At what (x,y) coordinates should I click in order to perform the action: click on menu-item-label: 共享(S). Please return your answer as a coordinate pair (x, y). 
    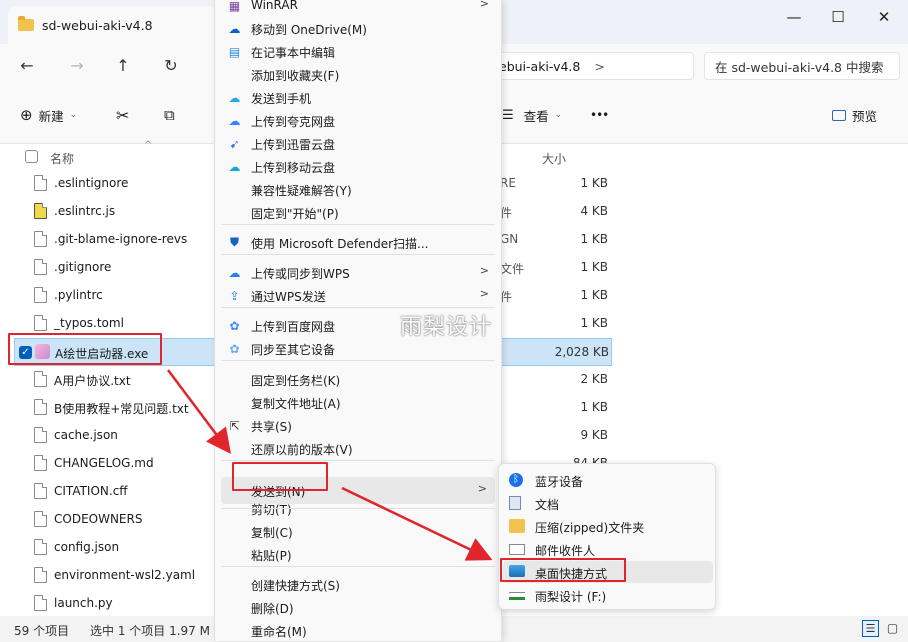
    Looking at the image, I should click on (271, 427).